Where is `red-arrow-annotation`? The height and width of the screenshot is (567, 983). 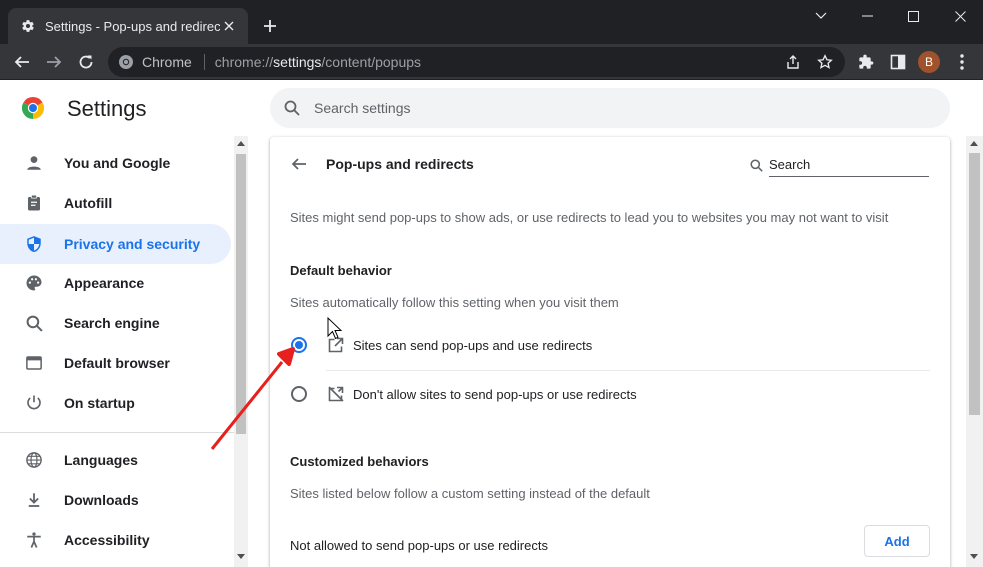
red-arrow-annotation is located at coordinates (252, 398).